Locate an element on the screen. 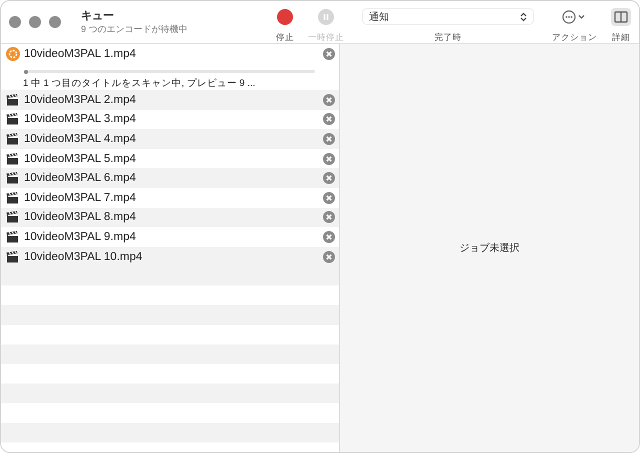  sidebar-icon is located at coordinates (621, 17).